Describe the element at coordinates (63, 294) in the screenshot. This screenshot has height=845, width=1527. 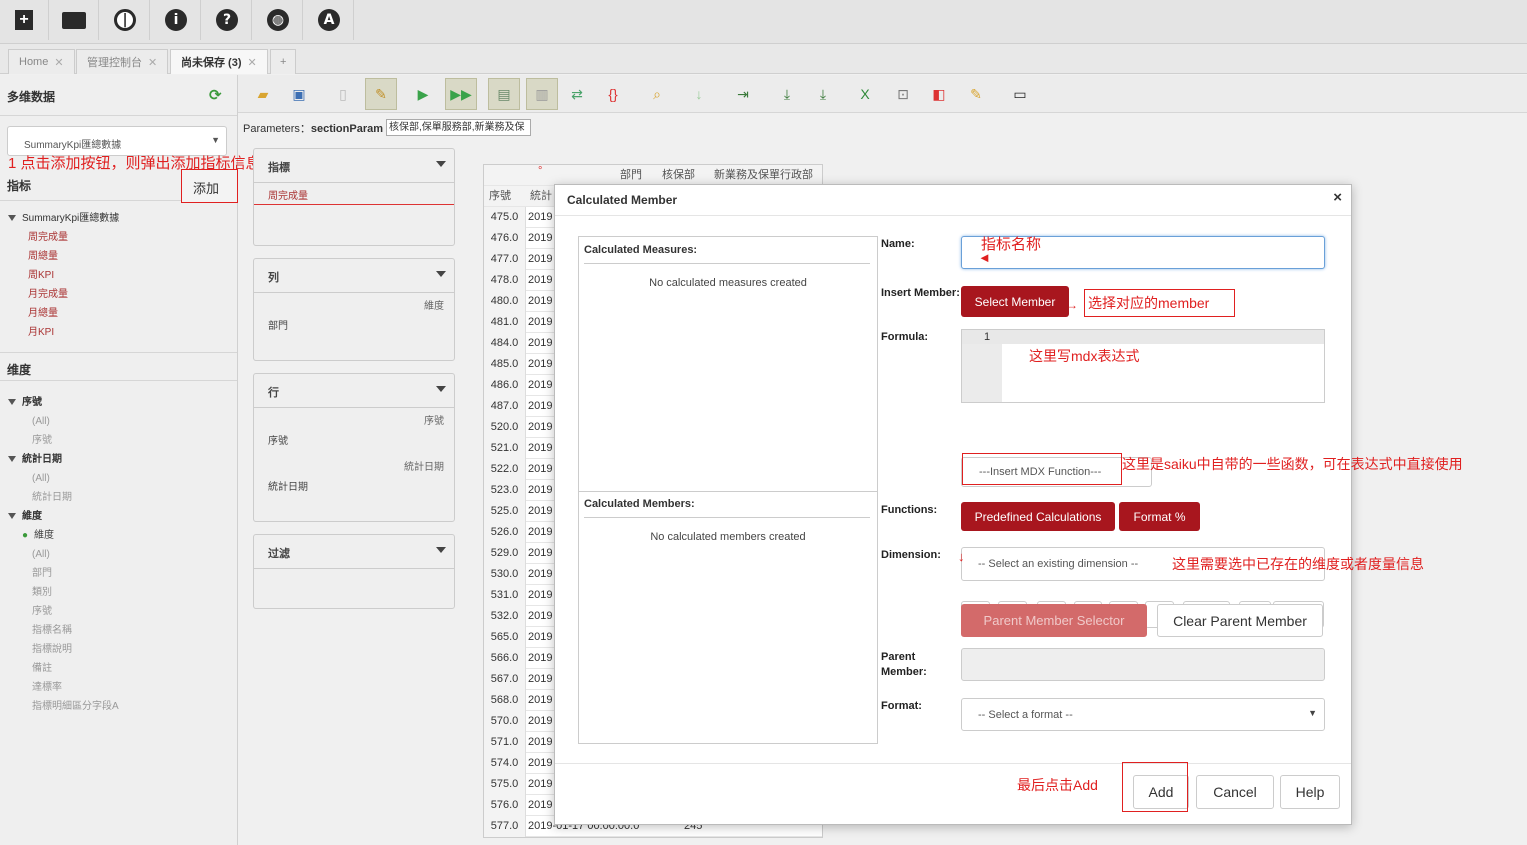
I see `measure-item: 月完成量` at that location.